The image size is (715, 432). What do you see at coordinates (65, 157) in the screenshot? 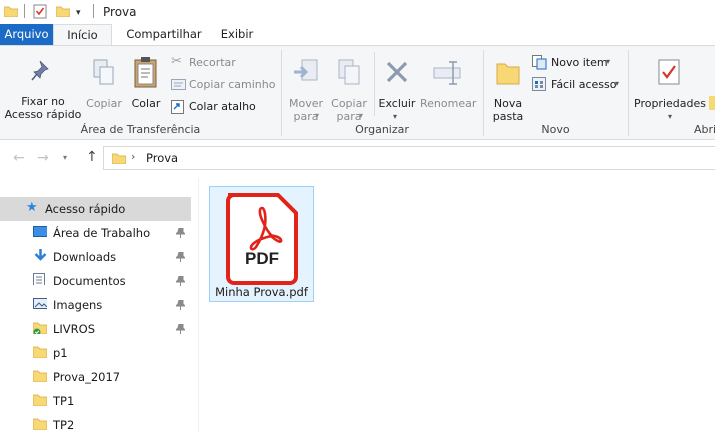
I see `recent-locations-chevron-icon: ▾` at bounding box center [65, 157].